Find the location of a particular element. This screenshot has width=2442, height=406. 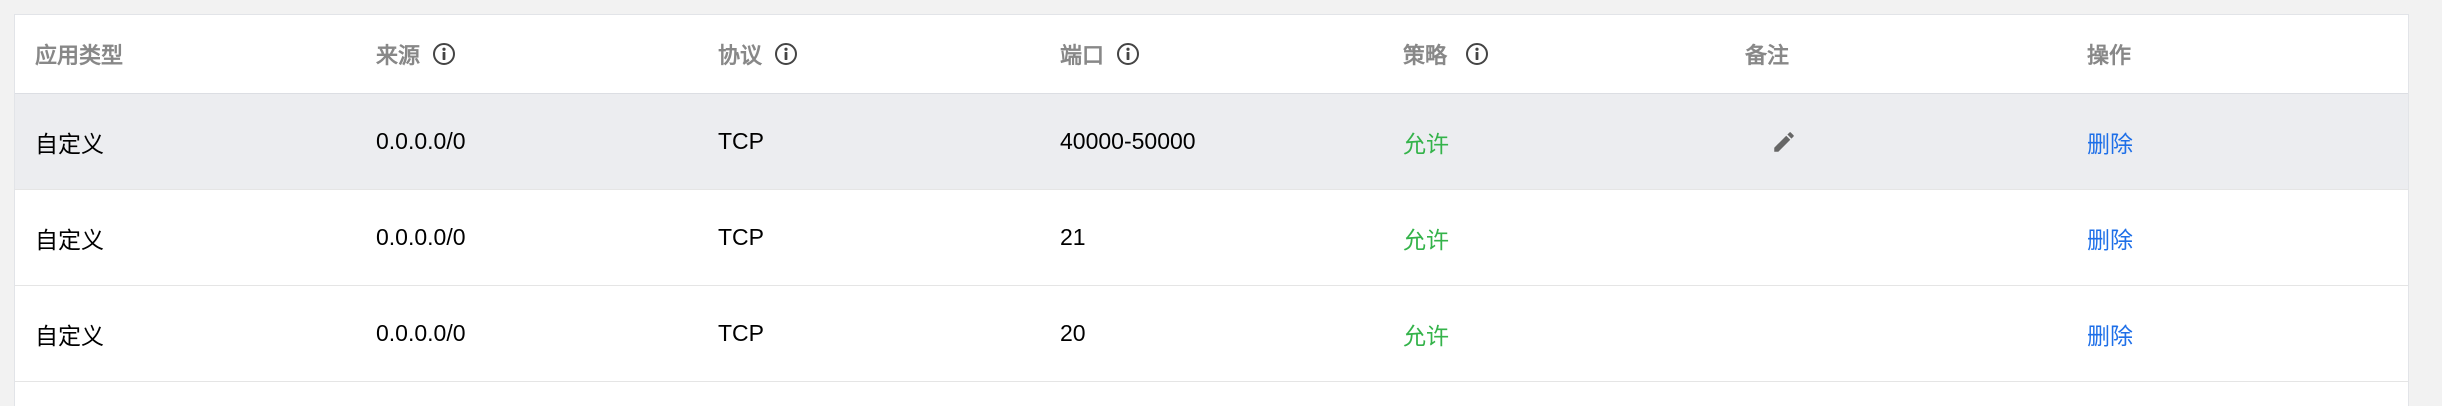

cell-port: 40000-50000 is located at coordinates (1128, 141).